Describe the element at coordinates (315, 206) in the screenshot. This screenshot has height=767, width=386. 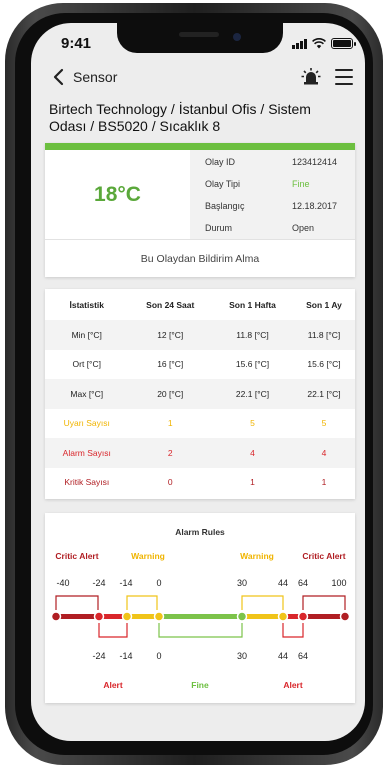
I see `event-info-value: 12.18.2017` at that location.